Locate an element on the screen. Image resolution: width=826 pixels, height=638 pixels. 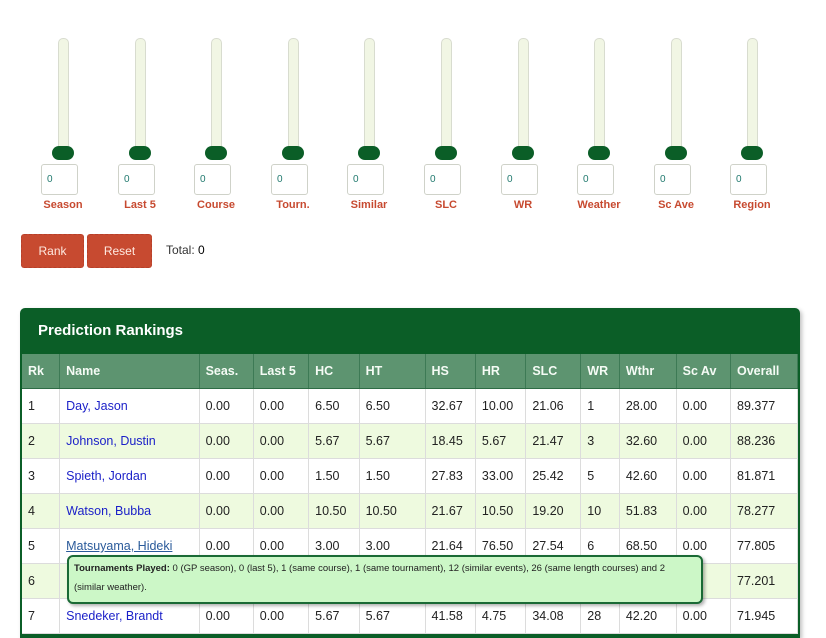
table-cell: 3 is located at coordinates (600, 441).